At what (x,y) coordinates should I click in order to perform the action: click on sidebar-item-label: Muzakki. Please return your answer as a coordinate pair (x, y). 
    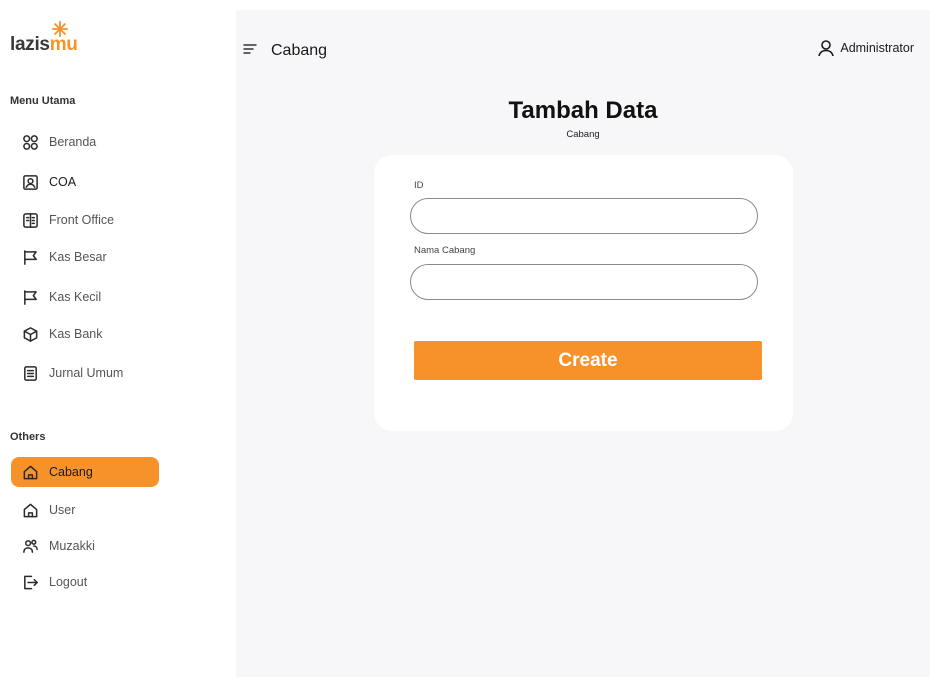
    Looking at the image, I should click on (72, 546).